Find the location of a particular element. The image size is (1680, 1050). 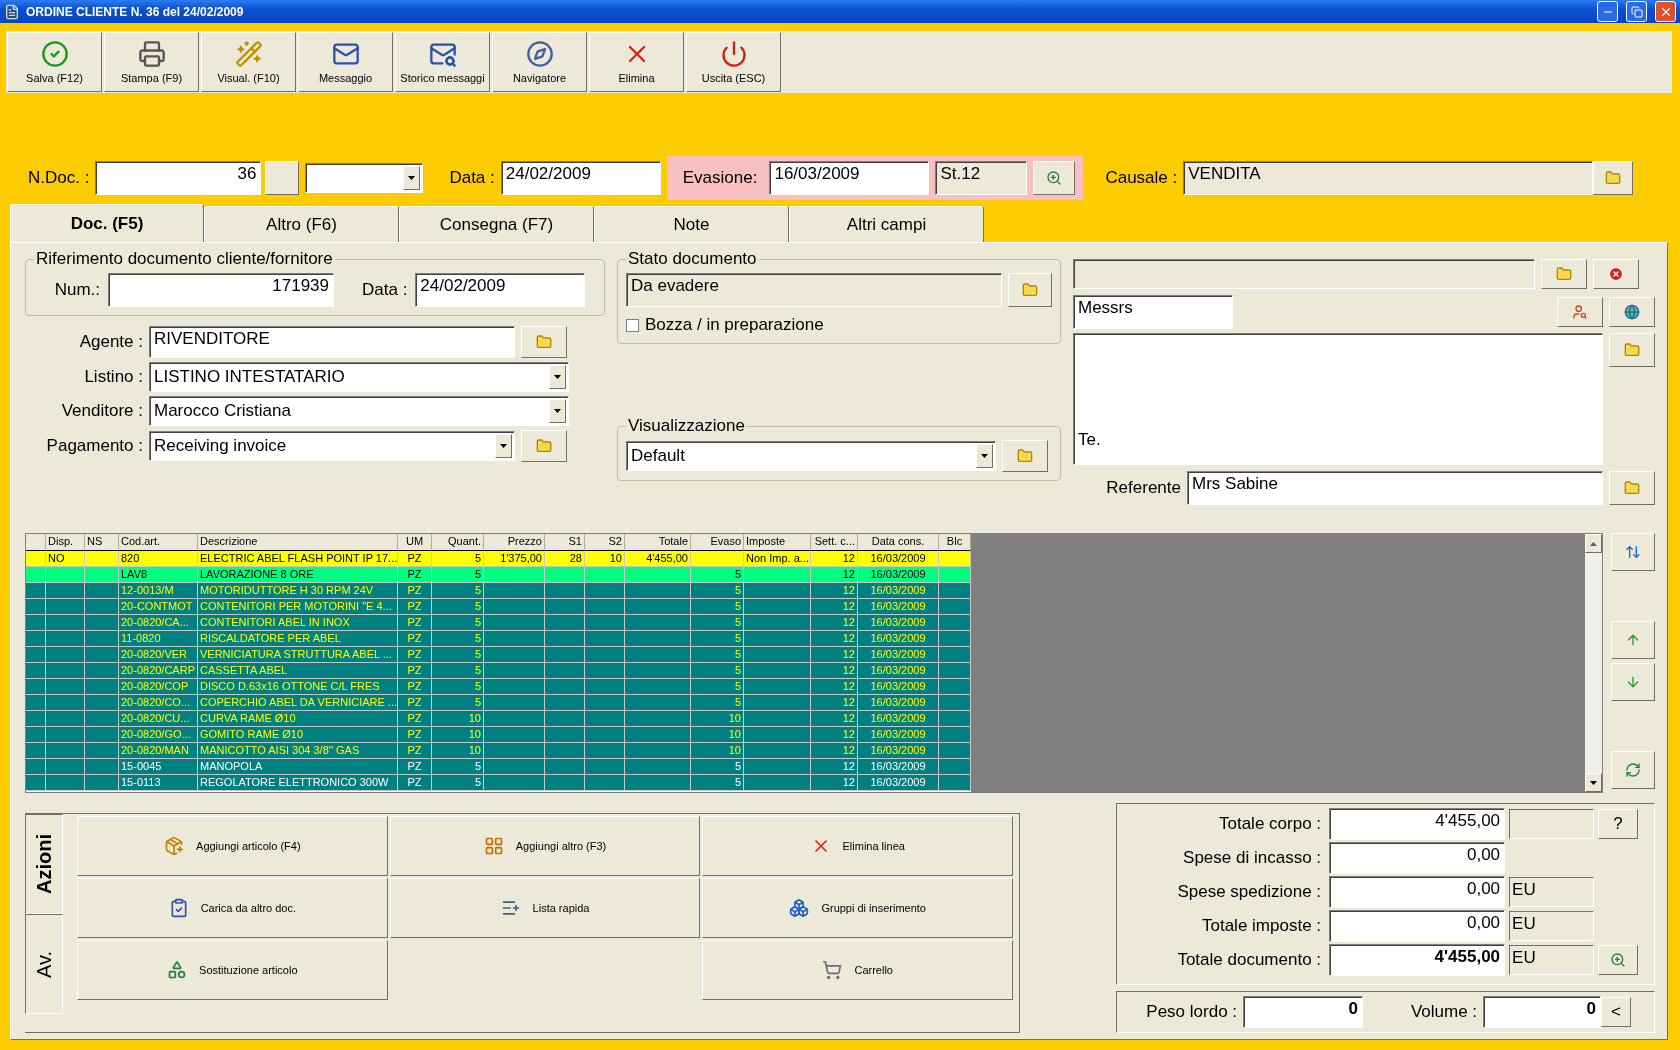

column-header: Disp. is located at coordinates (65, 542).